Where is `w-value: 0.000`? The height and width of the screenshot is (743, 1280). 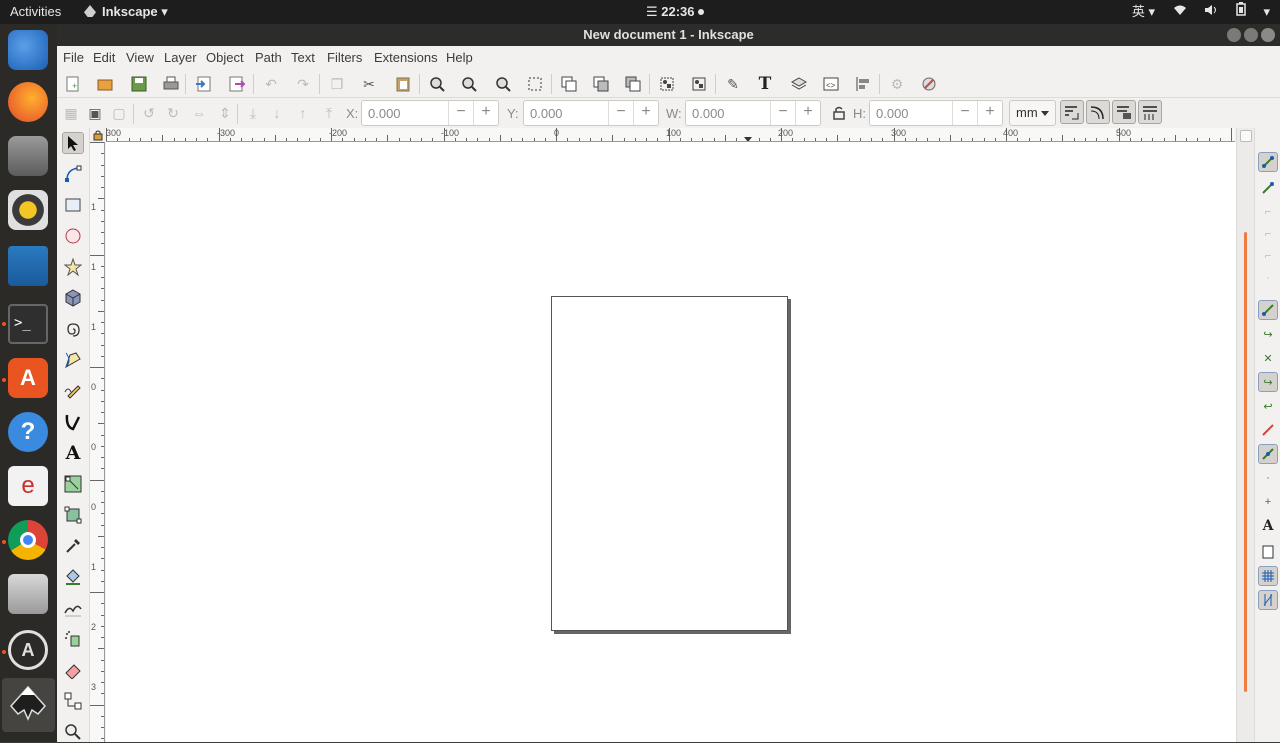
w-value: 0.000 is located at coordinates (708, 113).